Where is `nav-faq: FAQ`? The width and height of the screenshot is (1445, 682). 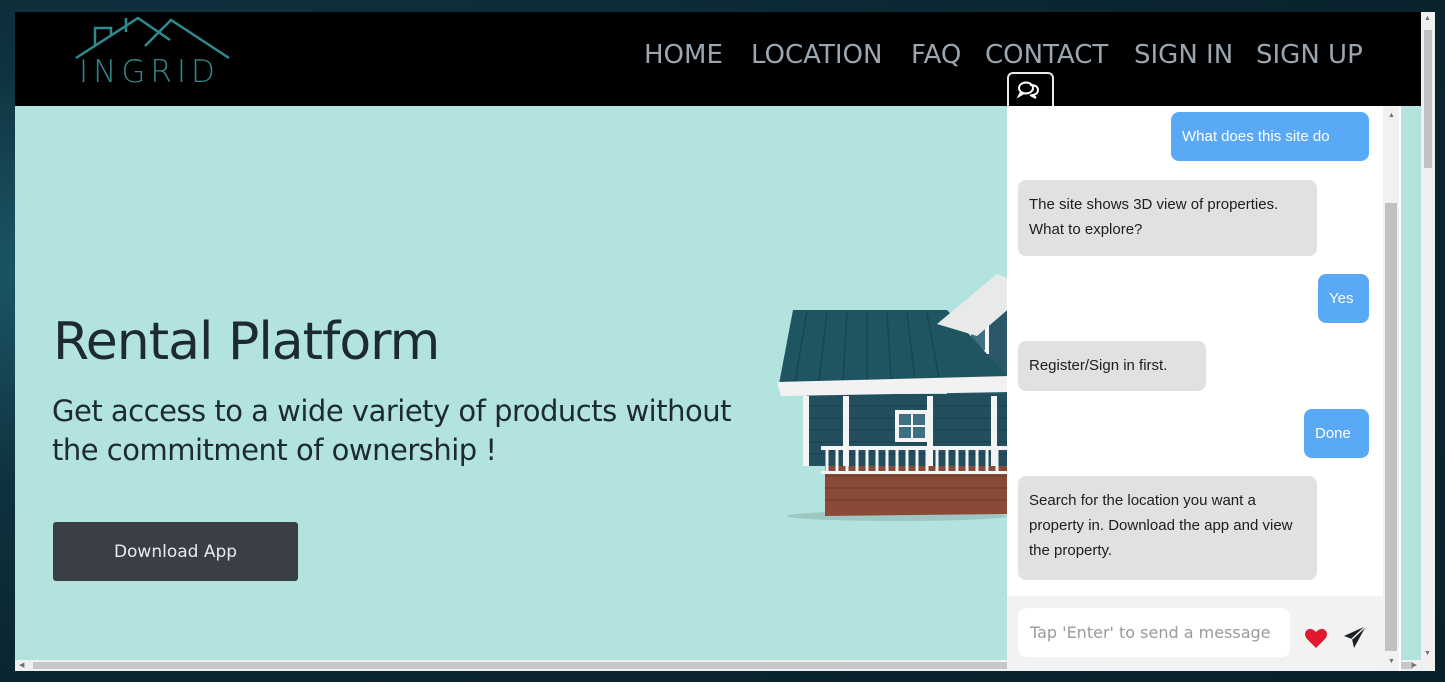 nav-faq: FAQ is located at coordinates (936, 55).